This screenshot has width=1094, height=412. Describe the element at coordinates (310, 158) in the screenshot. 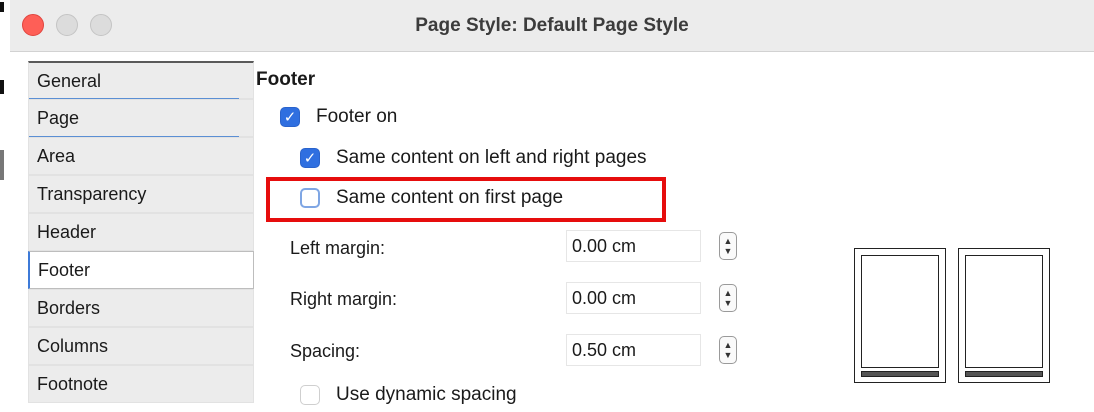

I see `same-left-right-checkbox: ✓` at that location.